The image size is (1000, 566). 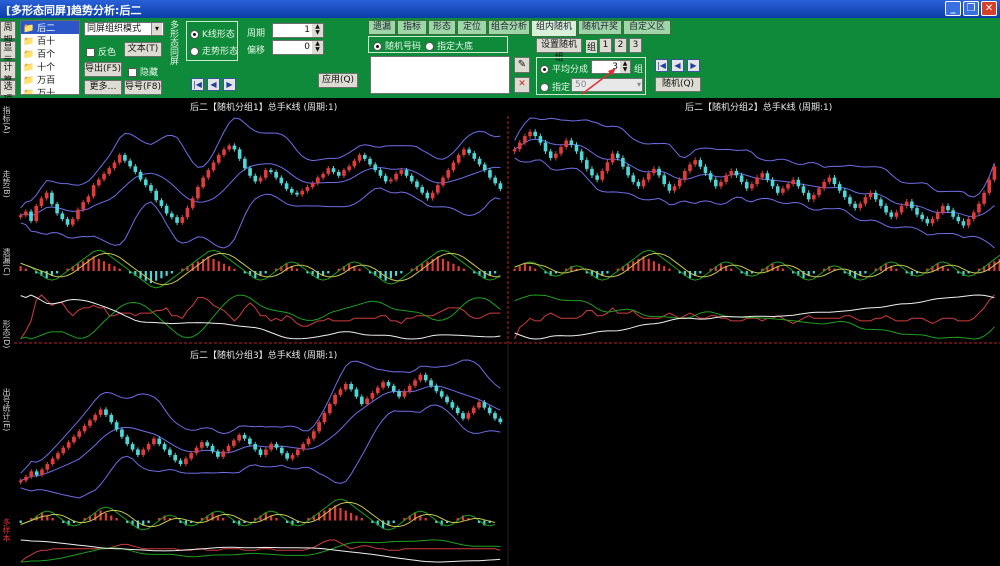 I want to click on apply-button: 应用(Q), so click(x=338, y=80).